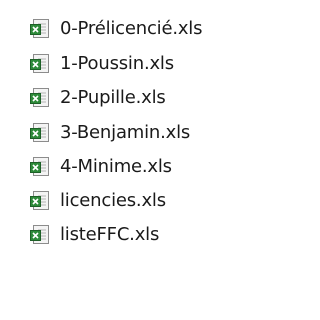 The width and height of the screenshot is (320, 320). I want to click on file-item-licencies: licencies.xls, so click(98, 201).